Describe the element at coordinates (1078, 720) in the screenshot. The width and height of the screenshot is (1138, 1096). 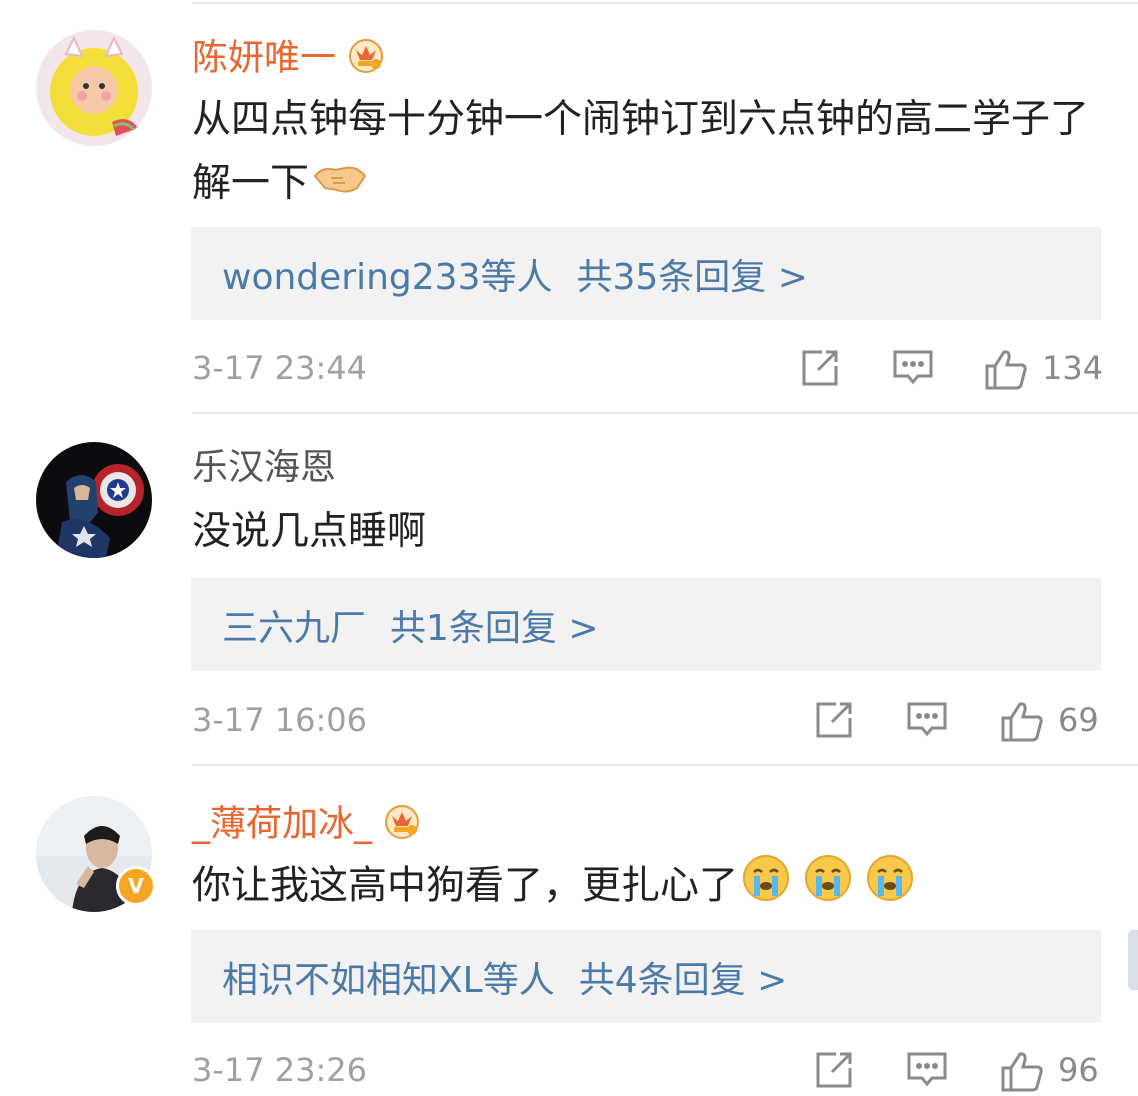
I see `like-count: 69` at that location.